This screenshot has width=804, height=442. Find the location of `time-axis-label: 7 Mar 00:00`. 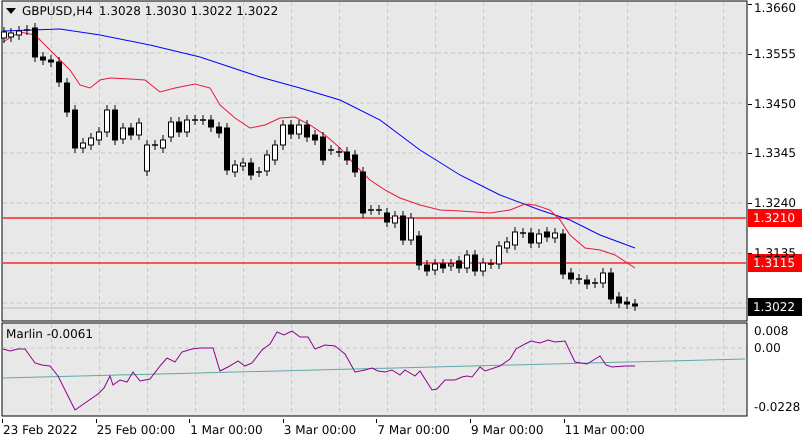

time-axis-label: 7 Mar 00:00 is located at coordinates (413, 430).